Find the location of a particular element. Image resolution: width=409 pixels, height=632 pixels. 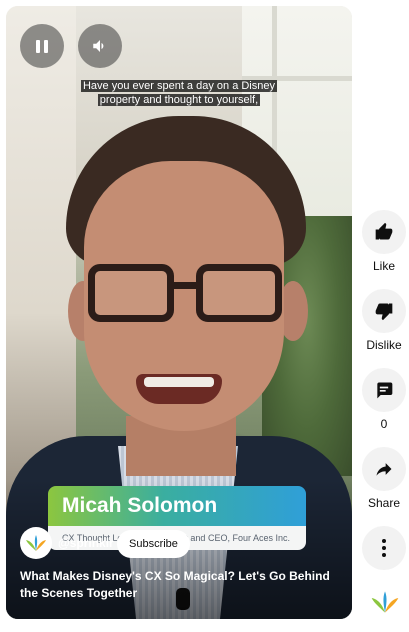

more-options-button is located at coordinates (384, 548).